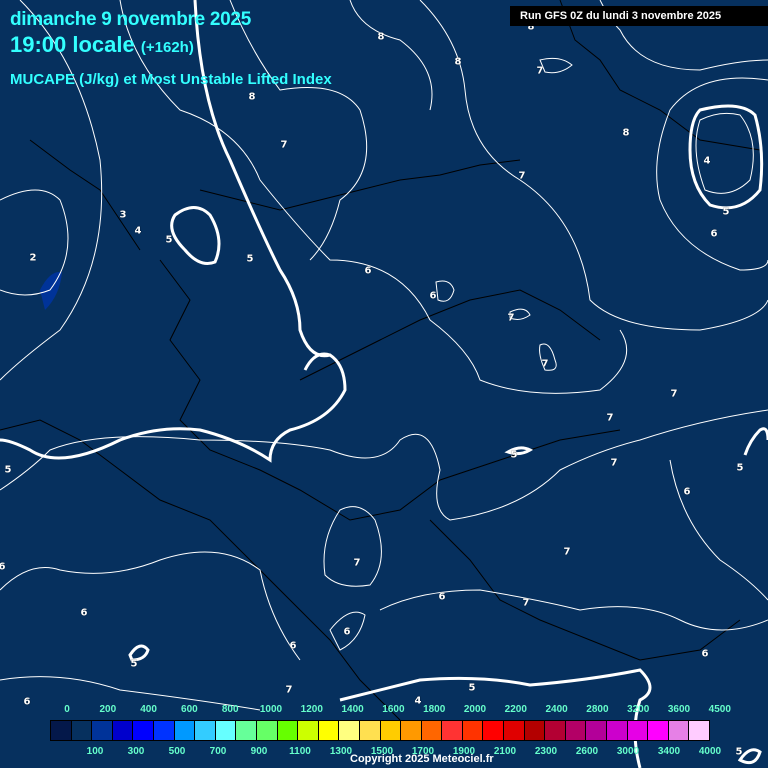 This screenshot has height=768, width=768. I want to click on copyright: Copyright 2025 Meteociel.fr, so click(422, 759).